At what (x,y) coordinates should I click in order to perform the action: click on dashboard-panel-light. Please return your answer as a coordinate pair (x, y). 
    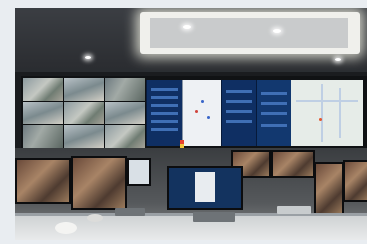
    Looking at the image, I should click on (201, 113).